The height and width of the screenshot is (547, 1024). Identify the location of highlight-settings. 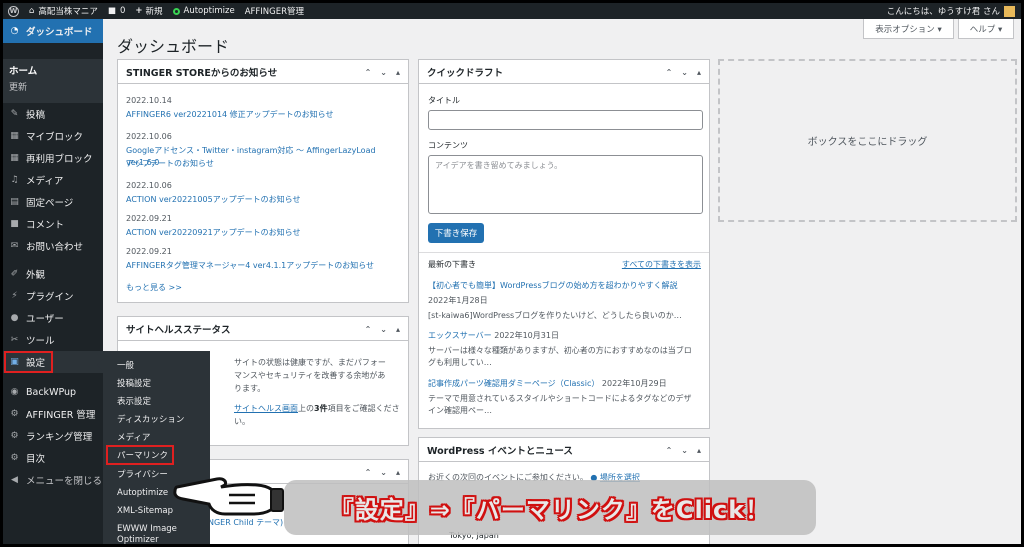
(28, 362).